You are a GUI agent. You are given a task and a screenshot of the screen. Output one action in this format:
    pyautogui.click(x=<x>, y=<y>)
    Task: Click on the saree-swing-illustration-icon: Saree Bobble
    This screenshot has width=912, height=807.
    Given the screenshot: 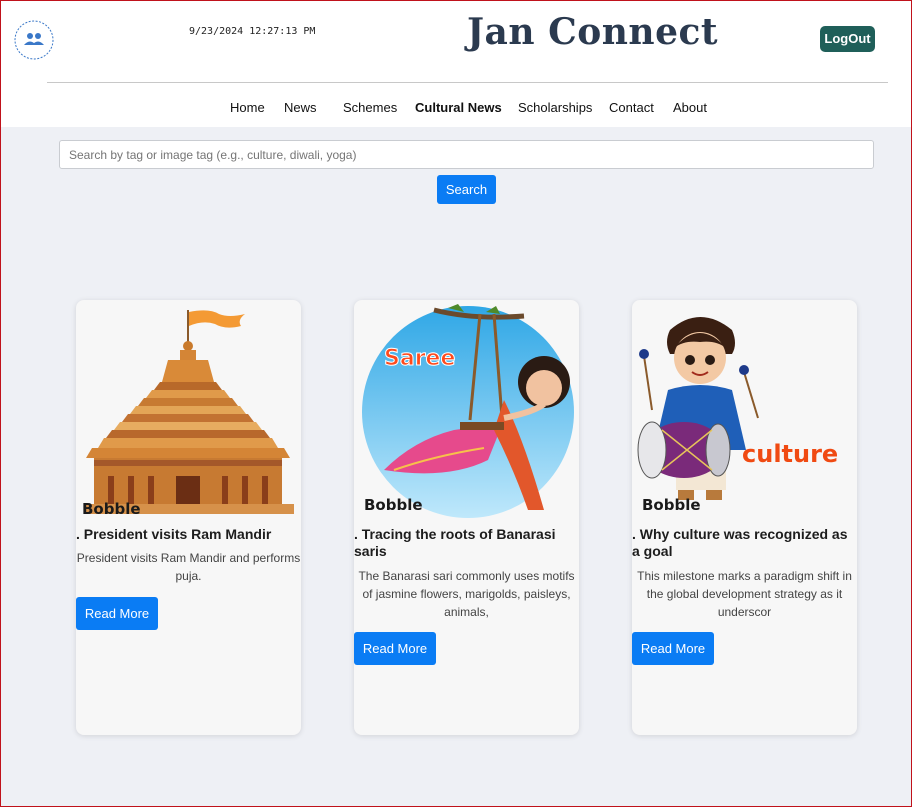 What is the action you would take?
    pyautogui.click(x=468, y=411)
    